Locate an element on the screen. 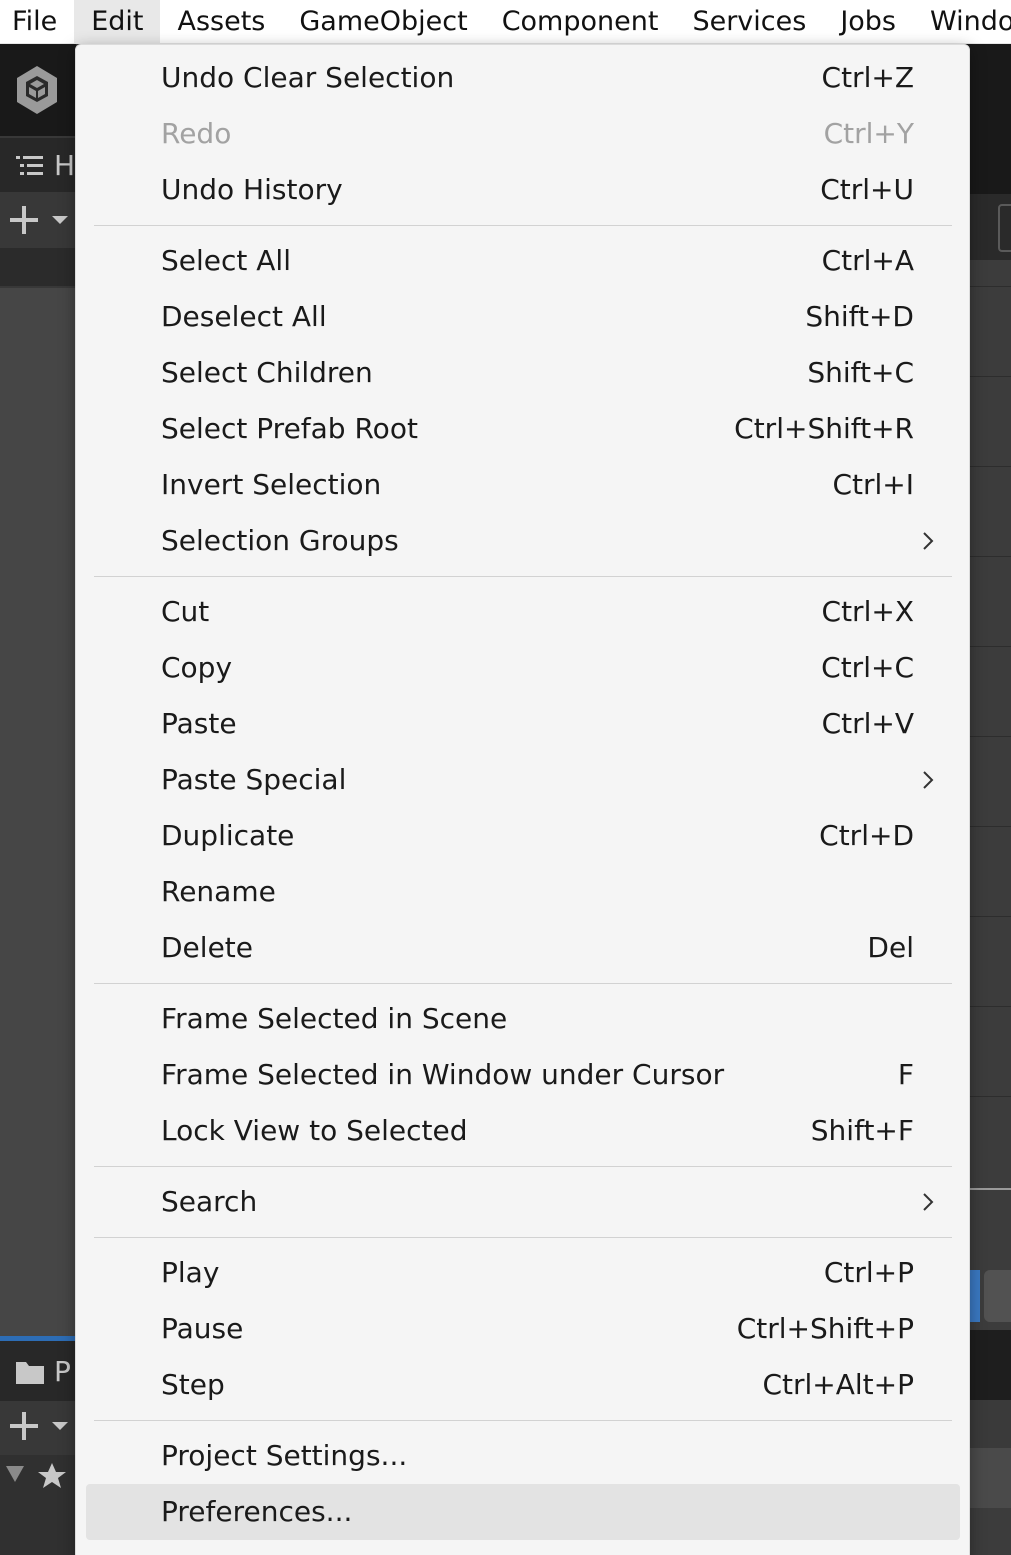  menu-item-shortcut: Ctrl+Z is located at coordinates (867, 77).